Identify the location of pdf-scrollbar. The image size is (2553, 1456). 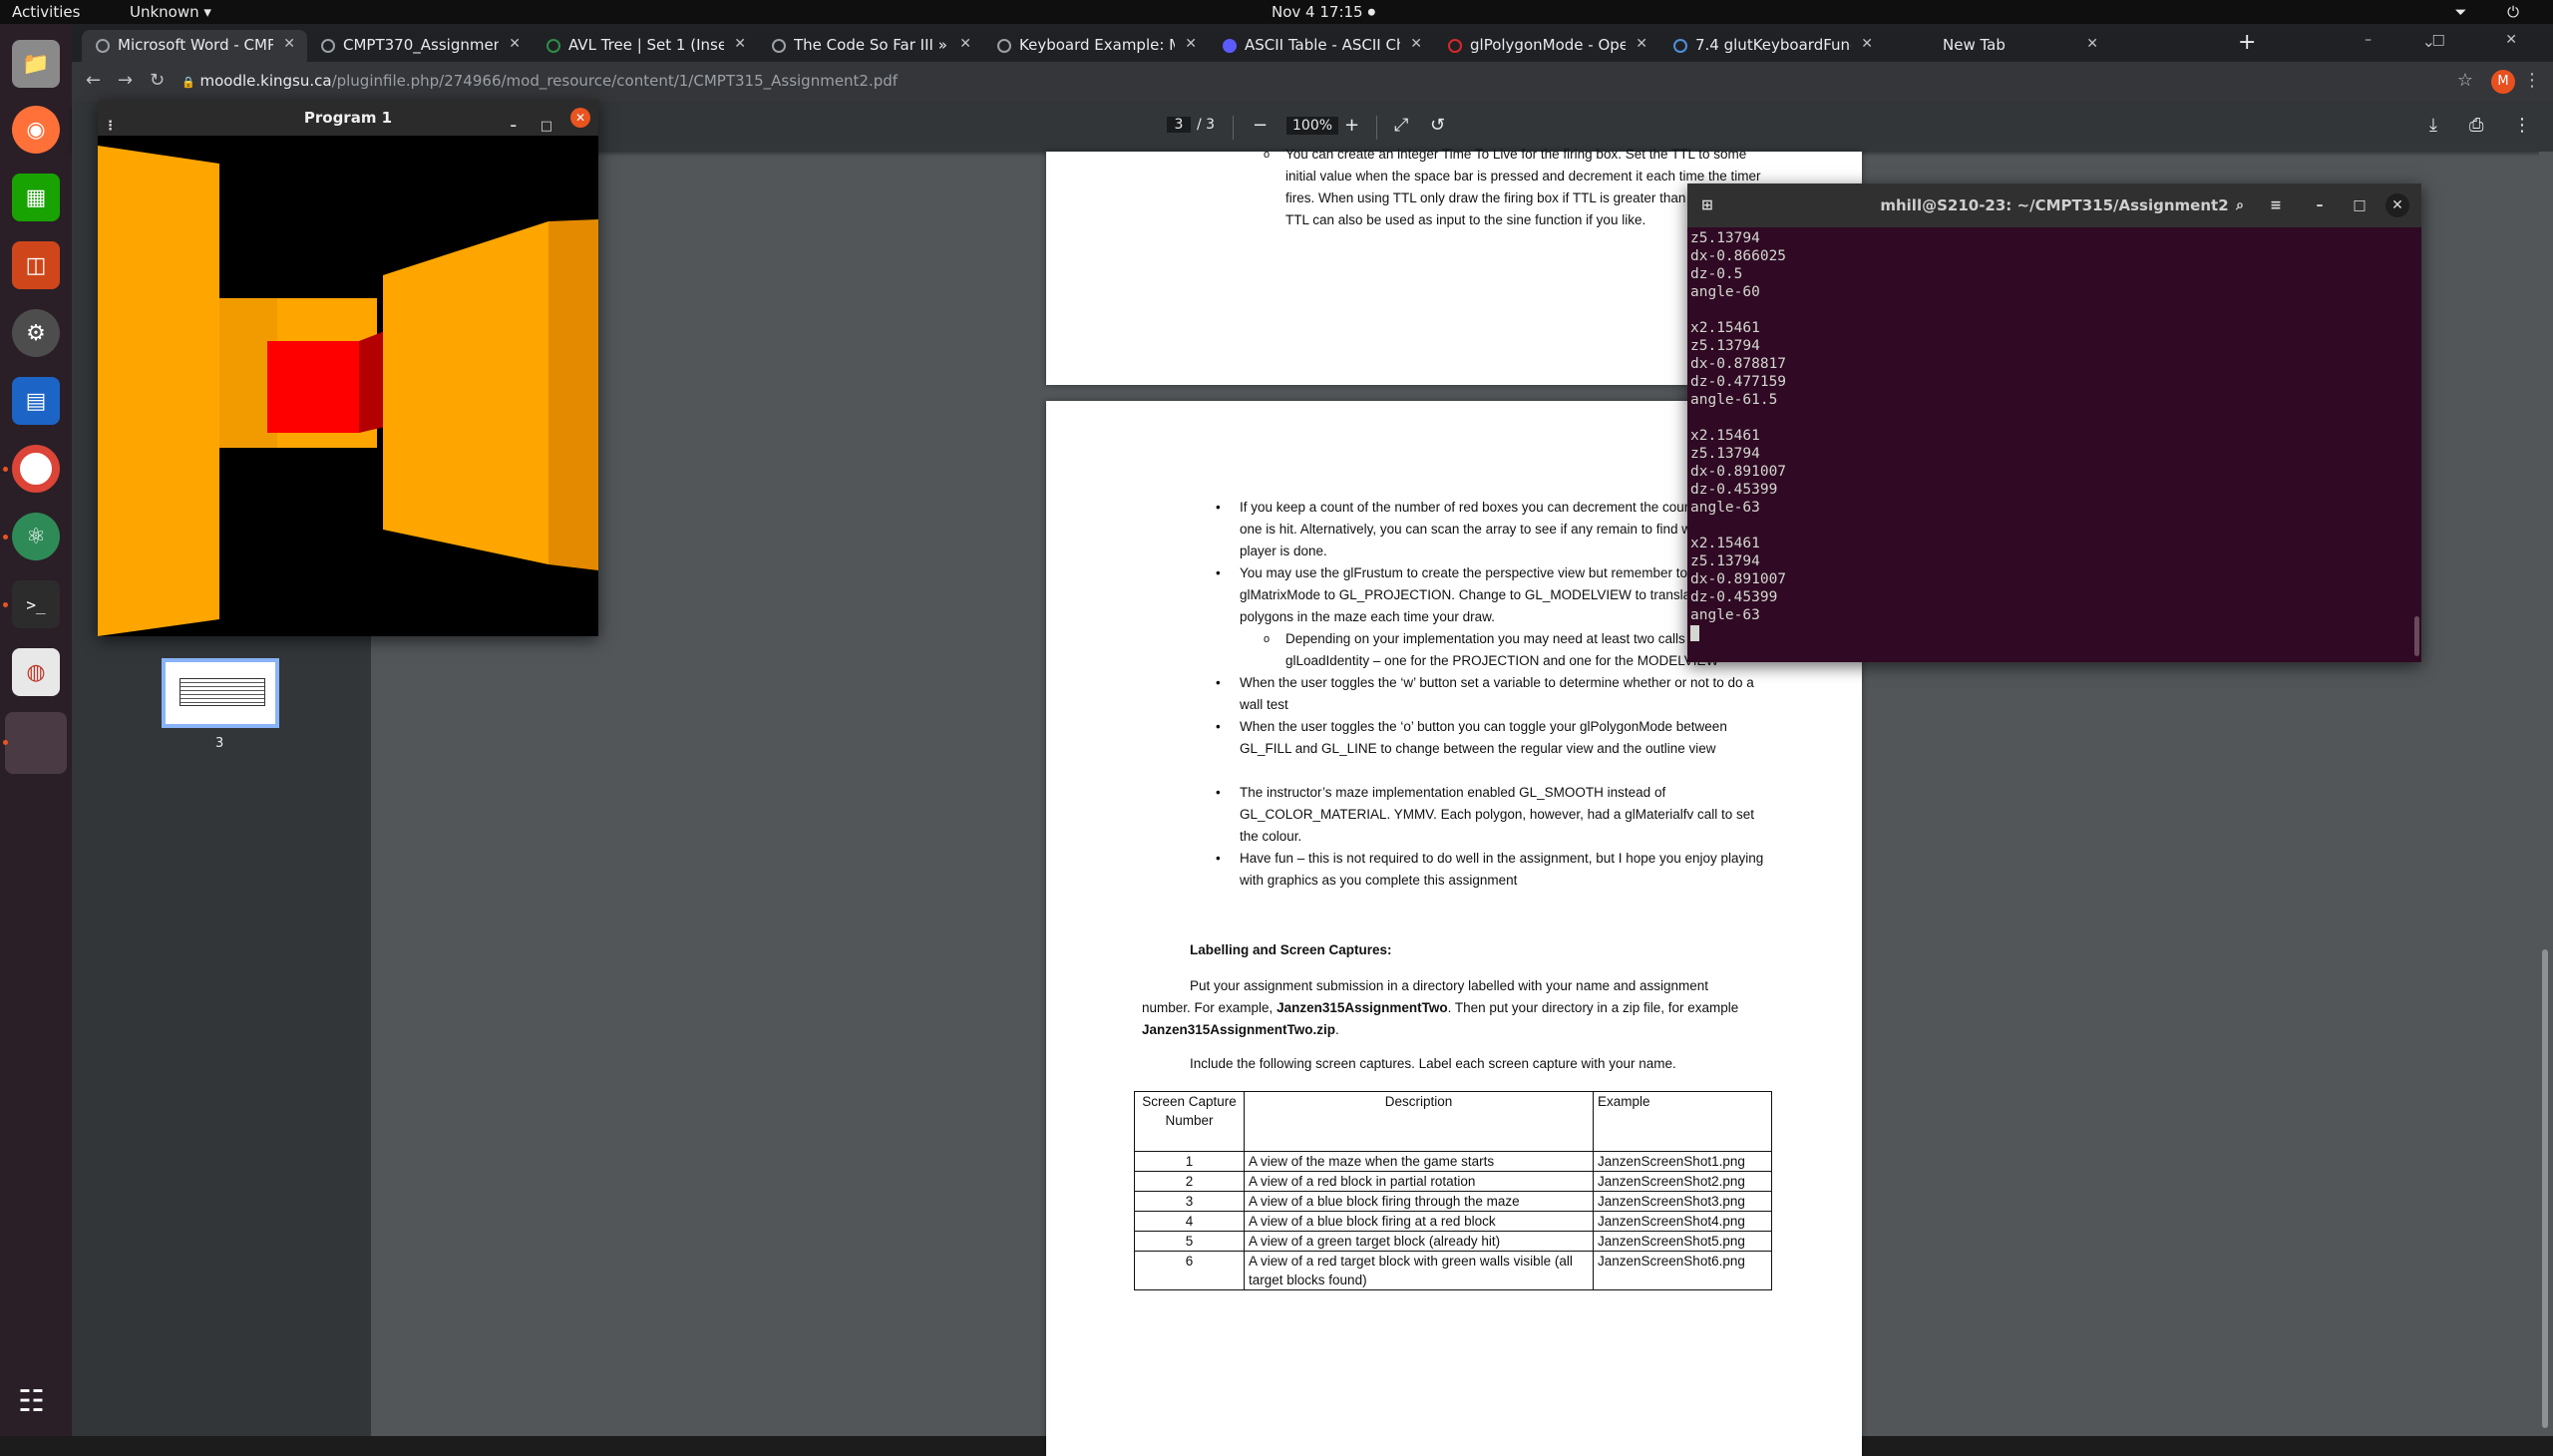
(2546, 794).